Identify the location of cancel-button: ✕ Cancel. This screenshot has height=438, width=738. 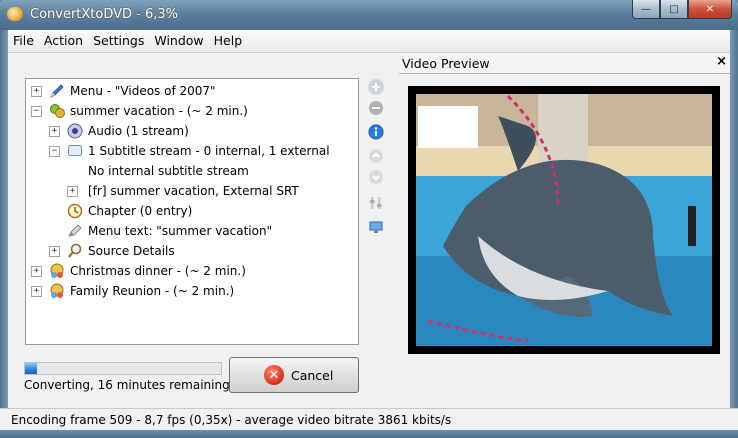
(294, 375).